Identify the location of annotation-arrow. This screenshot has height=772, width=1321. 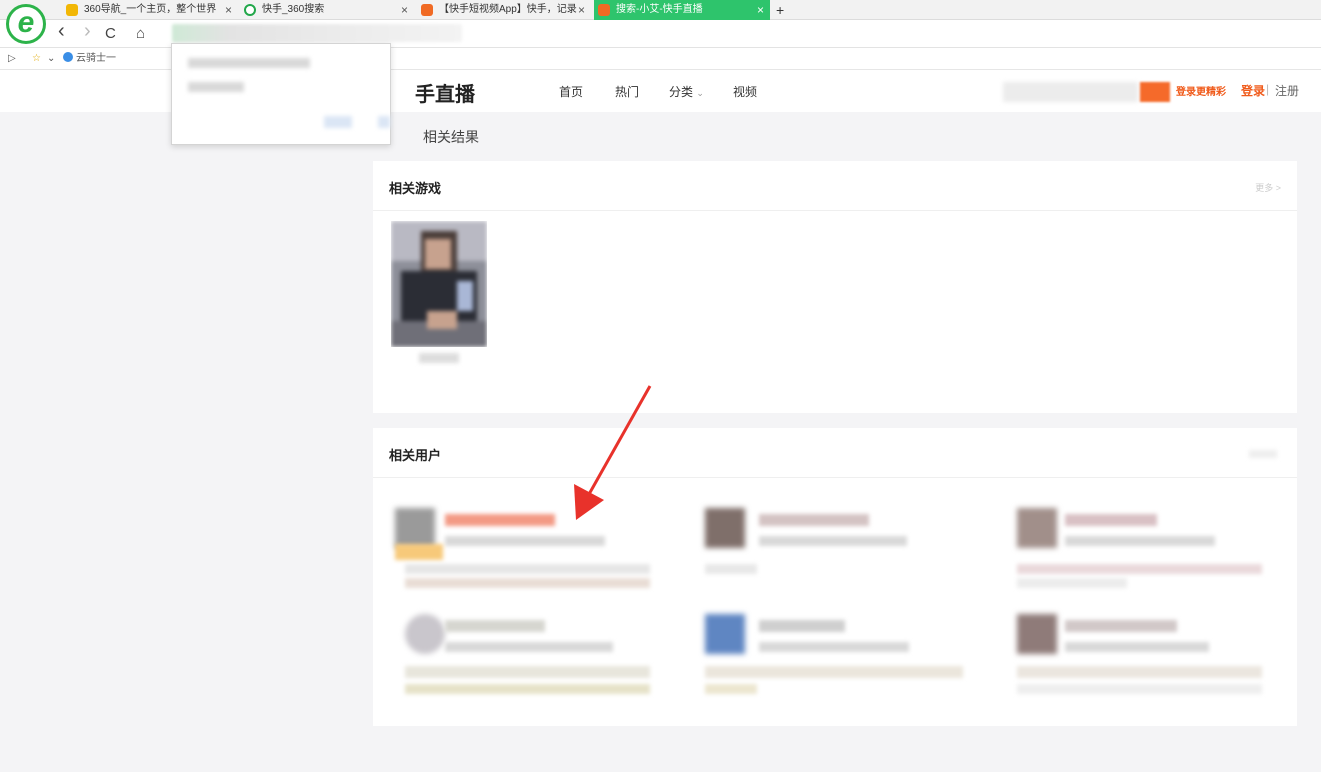
(613, 452).